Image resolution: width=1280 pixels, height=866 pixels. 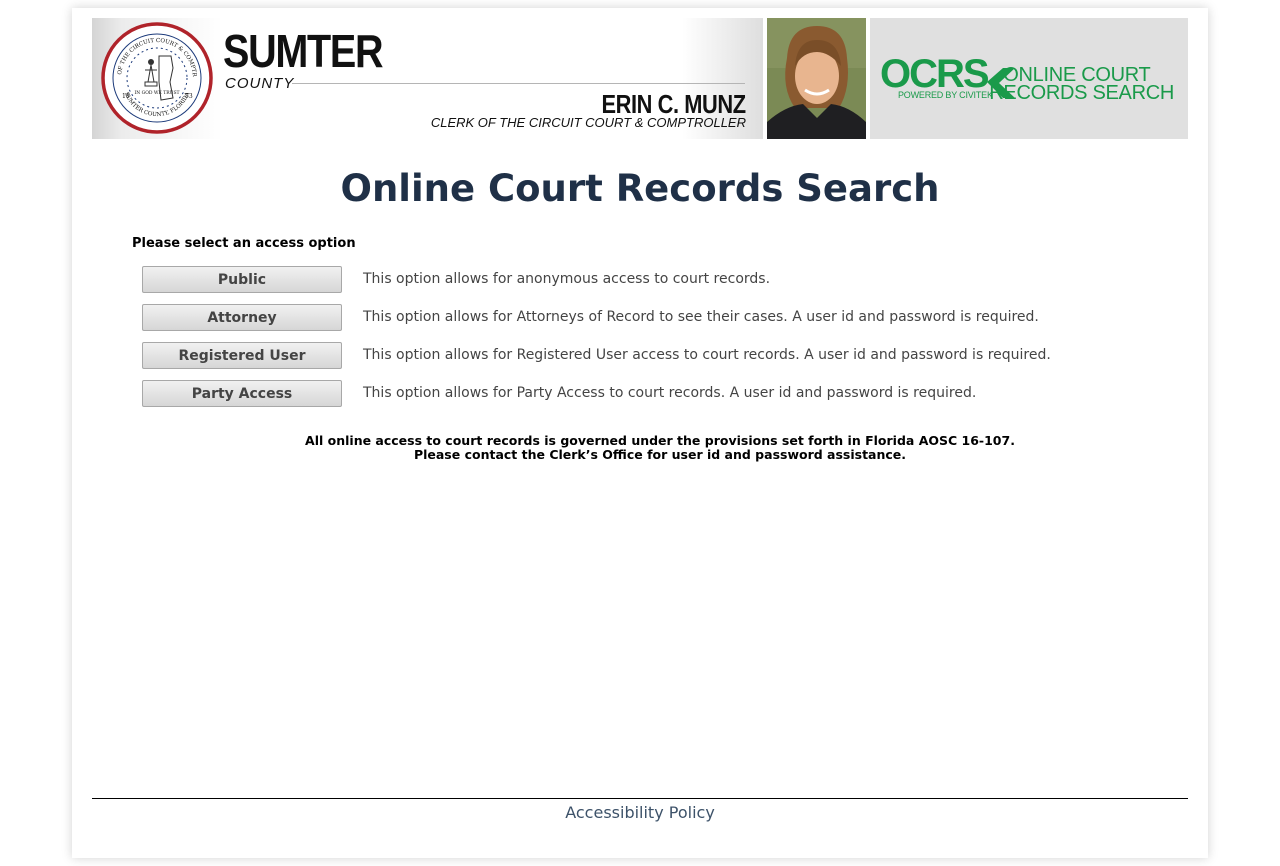 I want to click on access-option-prompt: Please select an access option, so click(x=244, y=243).